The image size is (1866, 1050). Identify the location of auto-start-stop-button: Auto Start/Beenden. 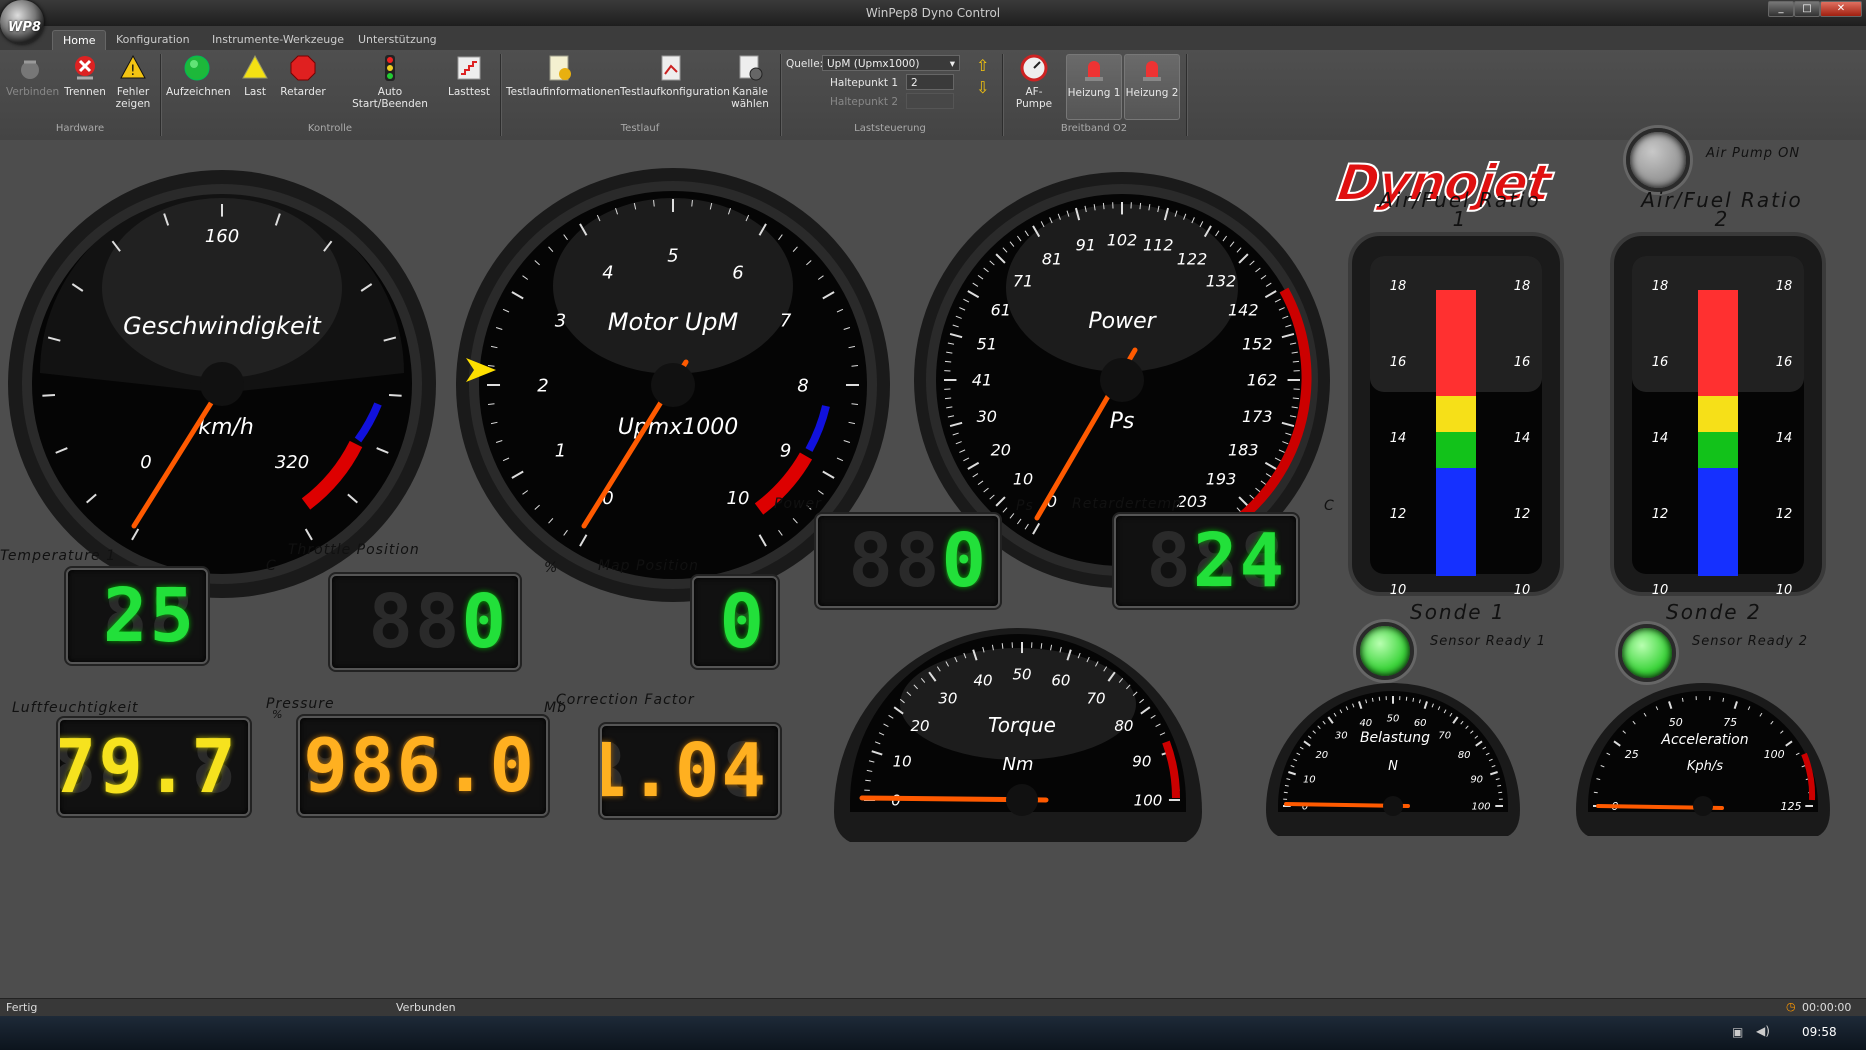
(390, 82).